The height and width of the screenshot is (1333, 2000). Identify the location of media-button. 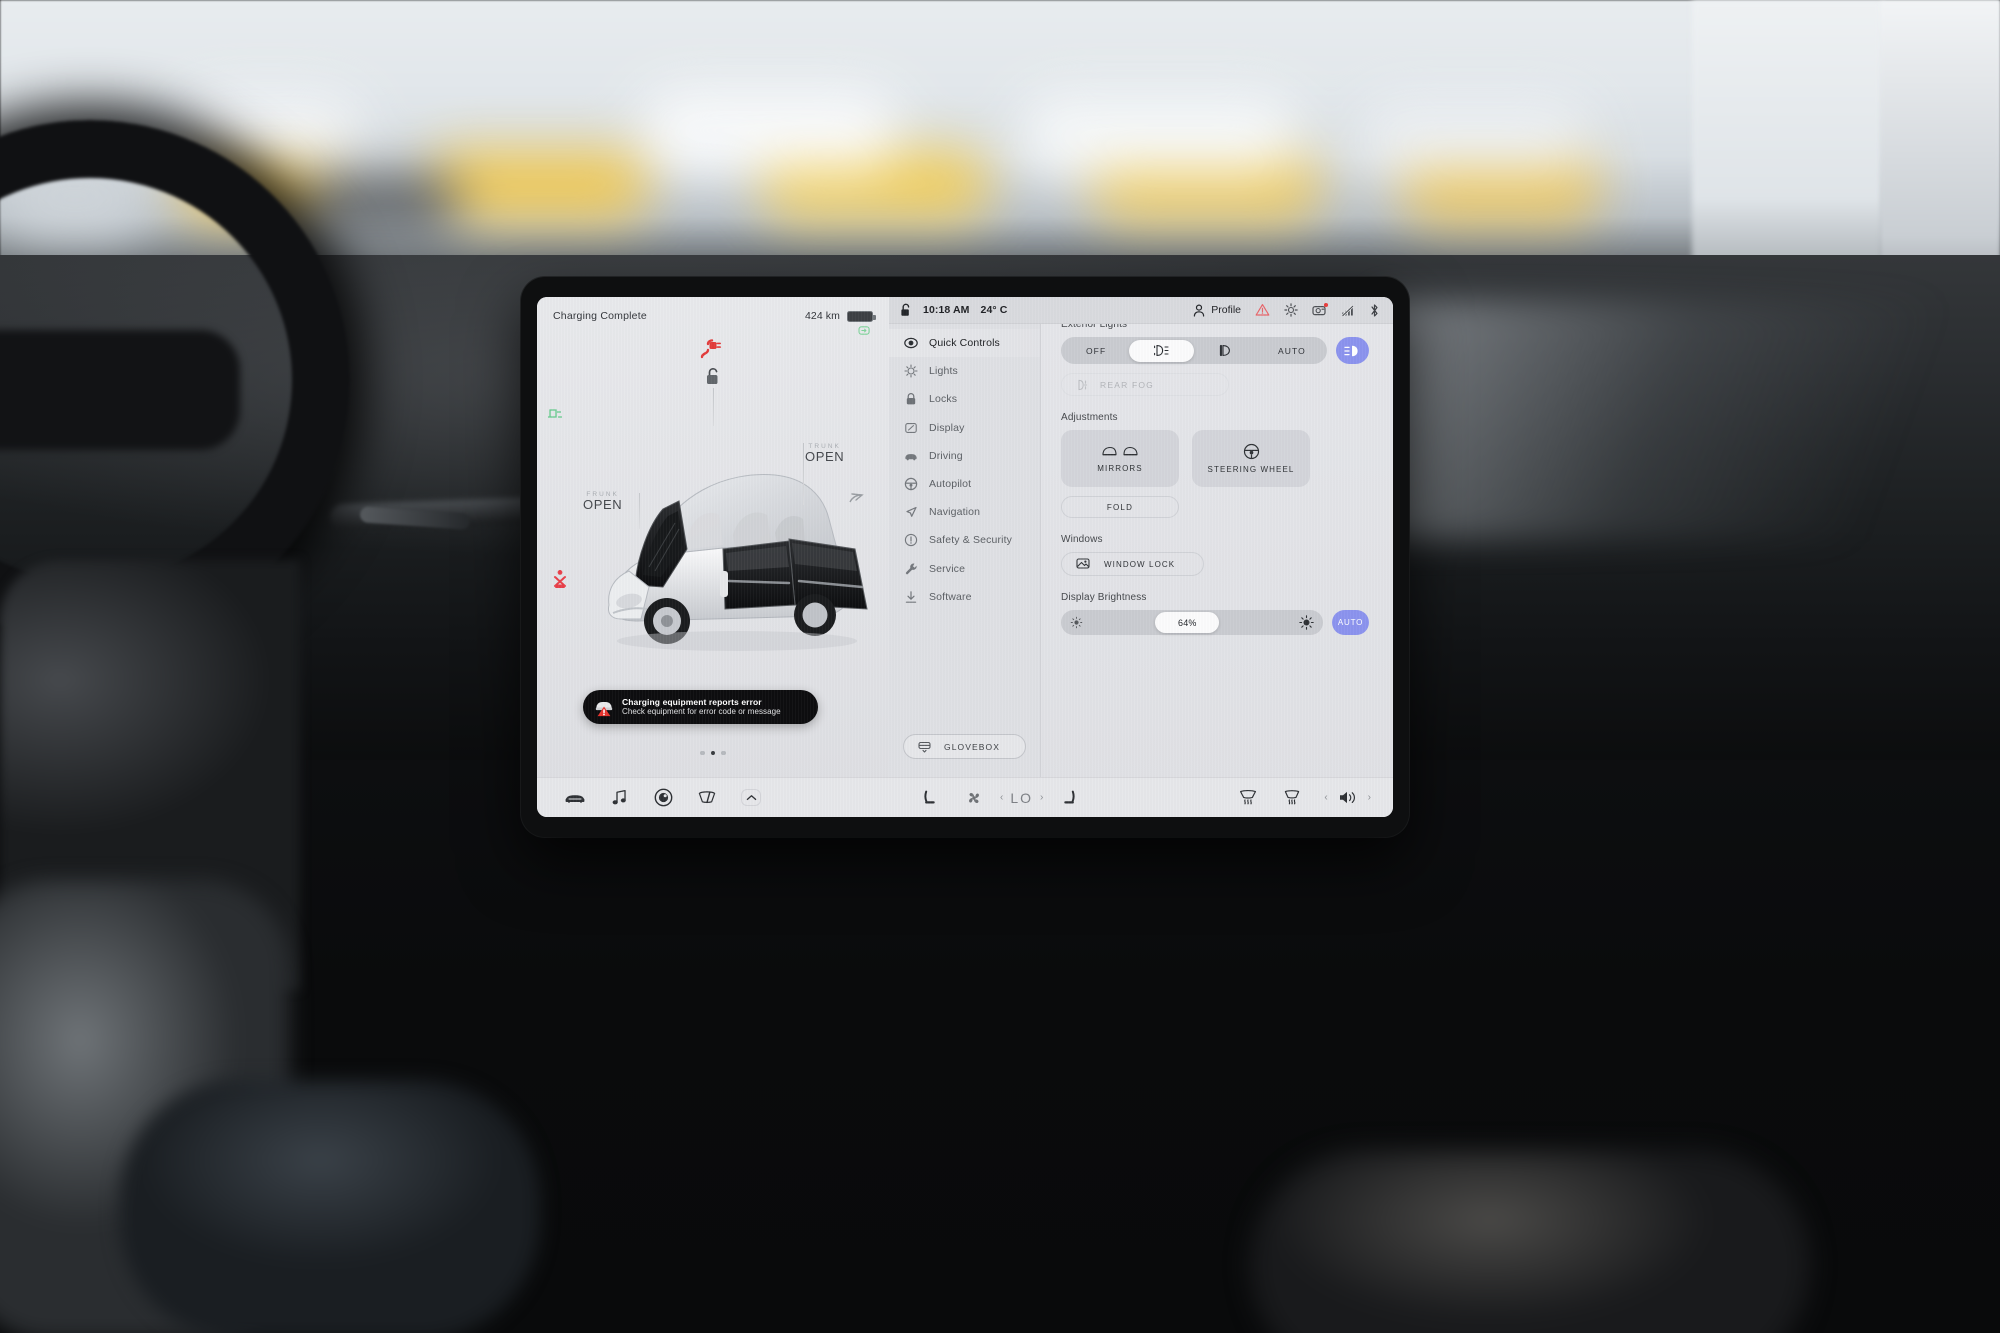
(619, 797).